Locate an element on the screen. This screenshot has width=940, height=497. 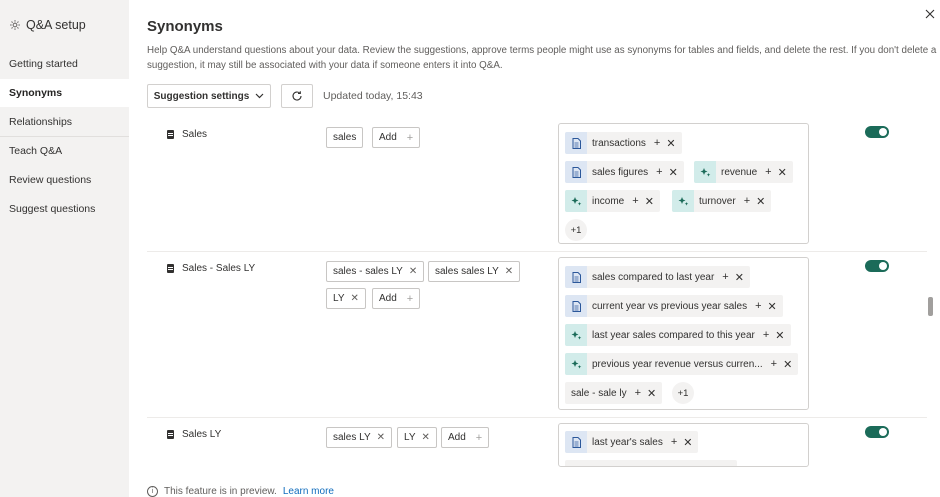
row-name: Sales - Sales LY is located at coordinates (211, 268).